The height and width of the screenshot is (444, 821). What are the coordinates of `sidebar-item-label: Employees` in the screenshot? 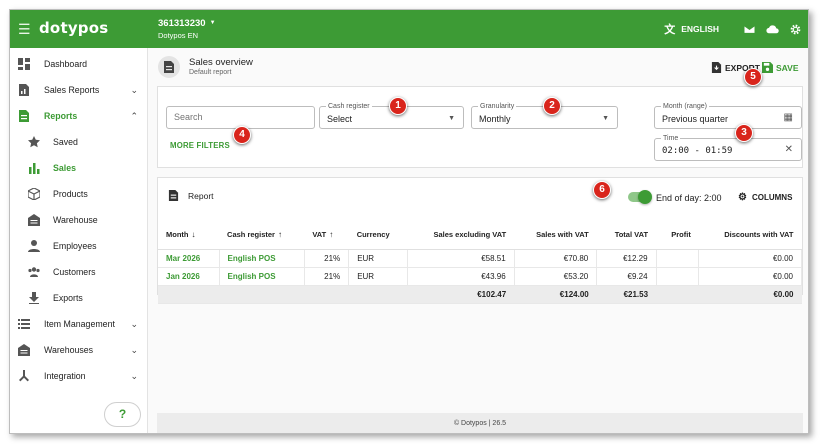 It's located at (75, 246).